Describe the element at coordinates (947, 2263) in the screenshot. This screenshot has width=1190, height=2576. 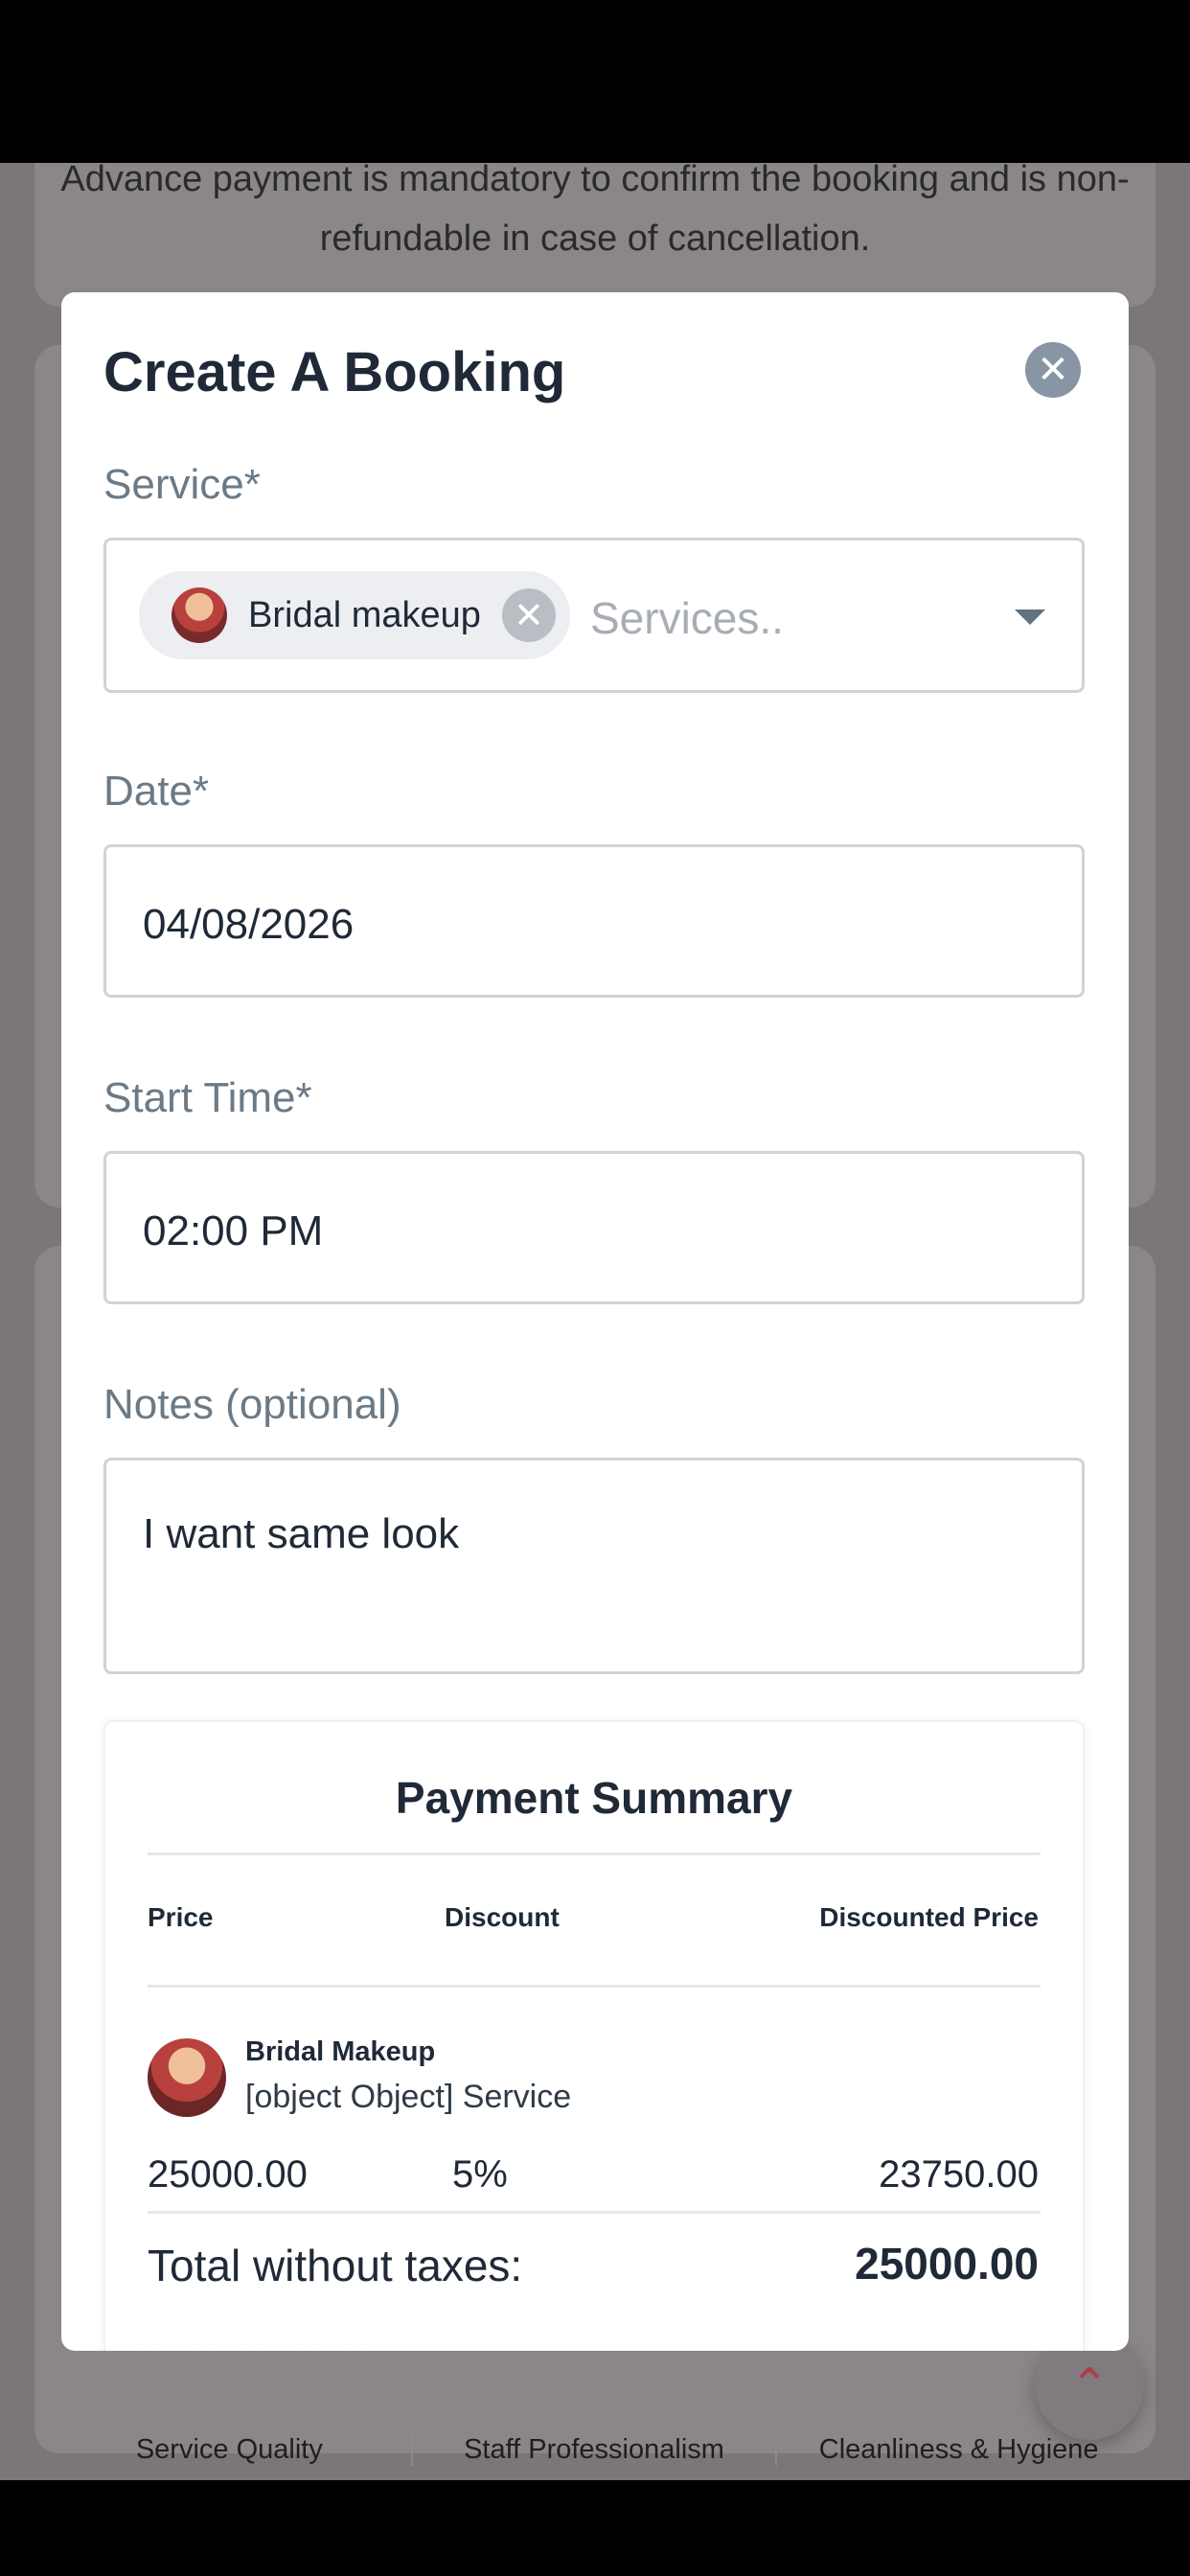
I see `total-value: 25000.00` at that location.